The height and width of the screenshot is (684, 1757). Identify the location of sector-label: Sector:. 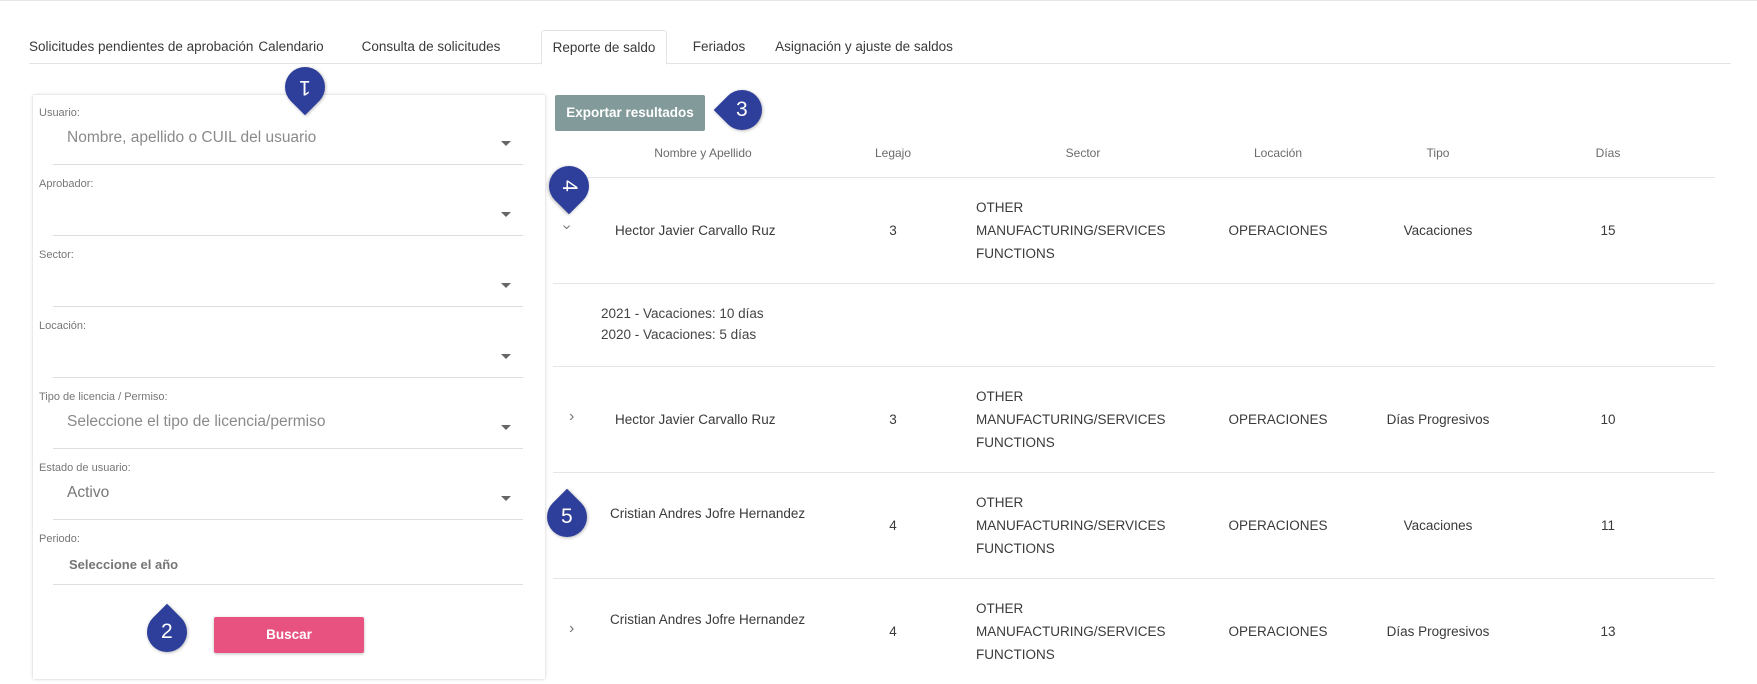
(56, 255).